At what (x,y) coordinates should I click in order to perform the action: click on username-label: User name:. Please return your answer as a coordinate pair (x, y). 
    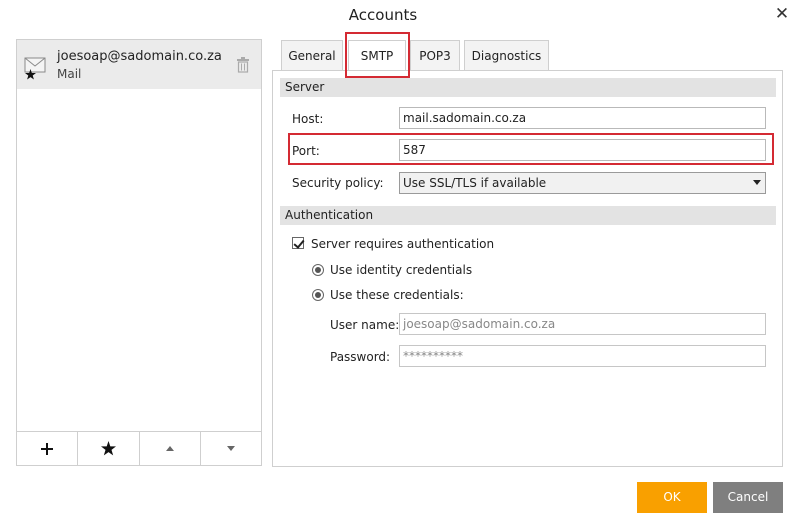
    Looking at the image, I should click on (365, 325).